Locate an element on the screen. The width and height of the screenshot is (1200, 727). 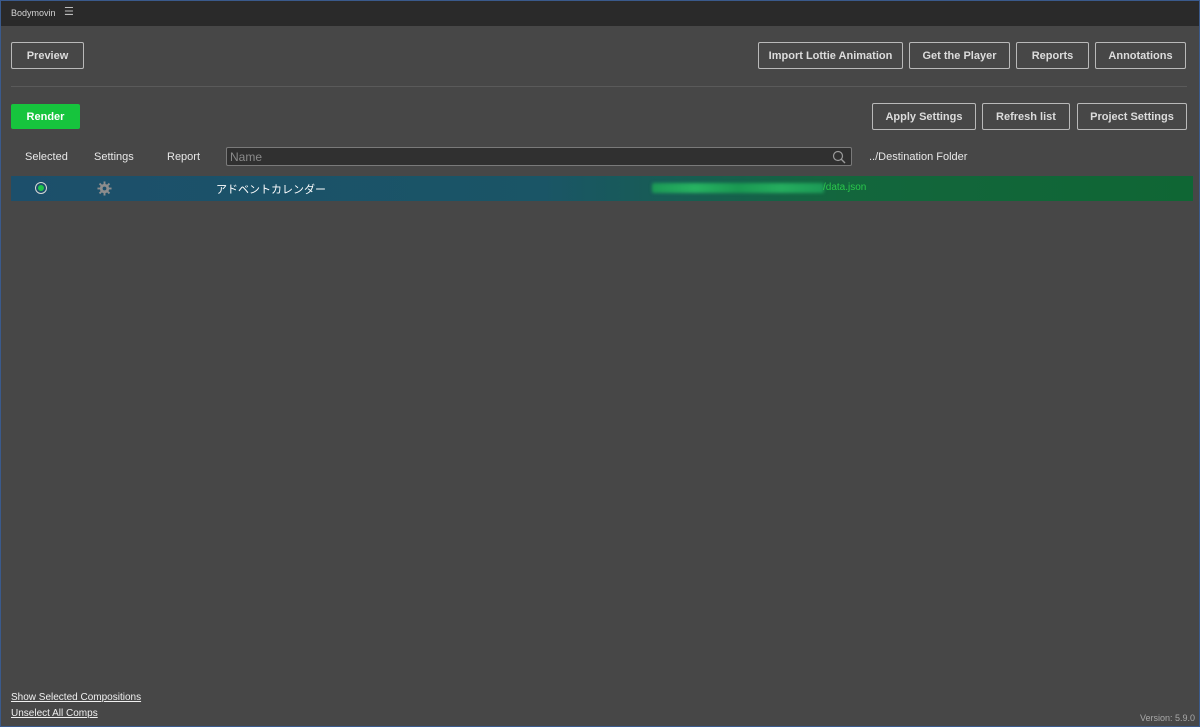
project-settings-label: Project Settings is located at coordinates (1132, 116).